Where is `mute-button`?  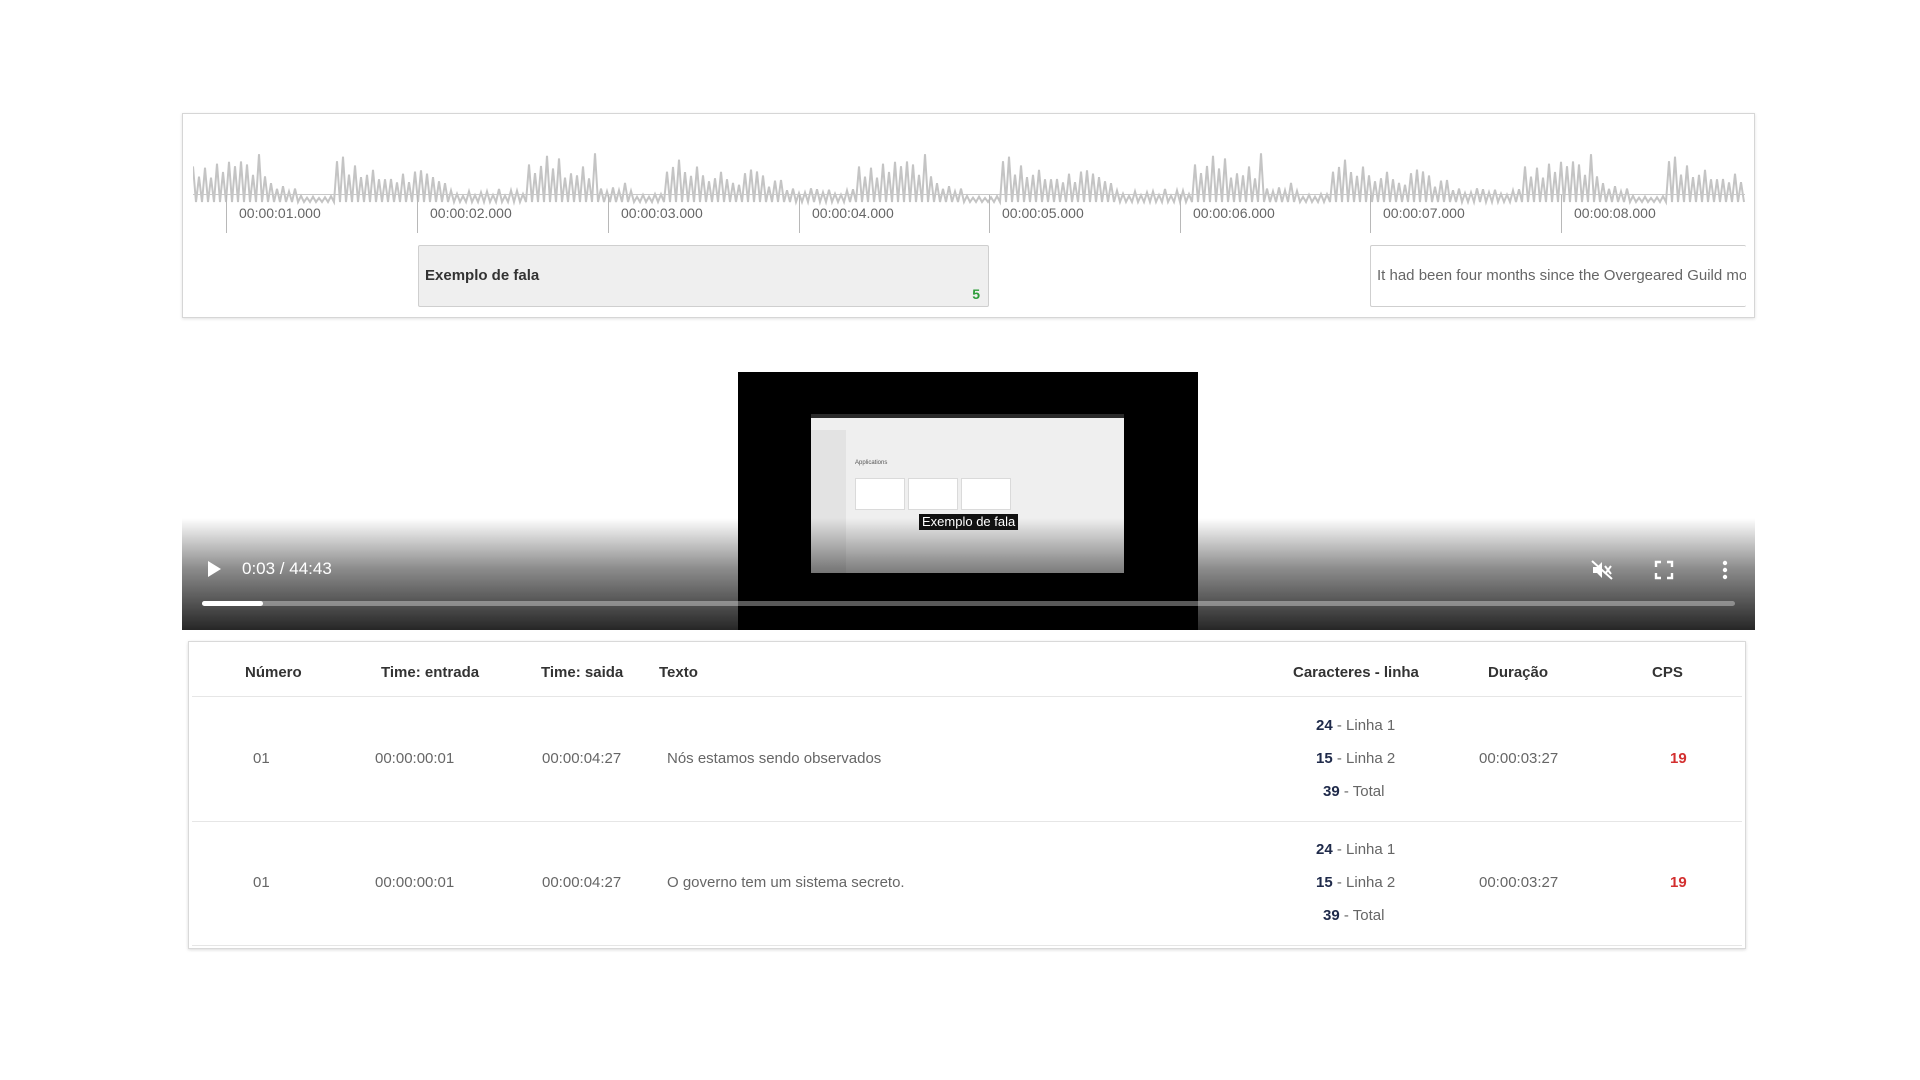 mute-button is located at coordinates (1602, 570).